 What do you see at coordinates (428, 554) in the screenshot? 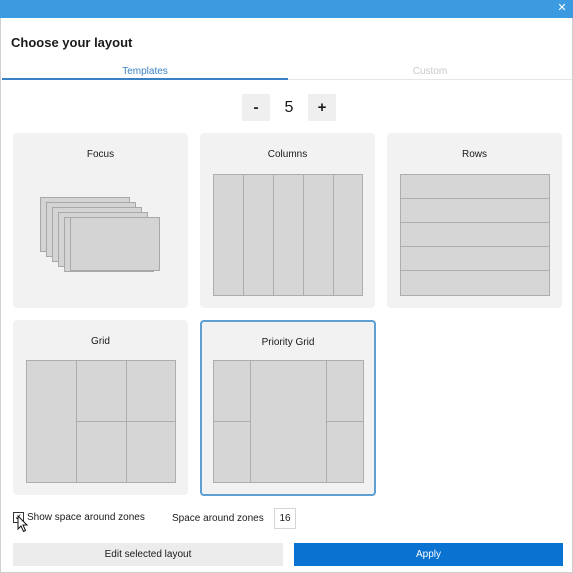
I see `apply-button: Apply` at bounding box center [428, 554].